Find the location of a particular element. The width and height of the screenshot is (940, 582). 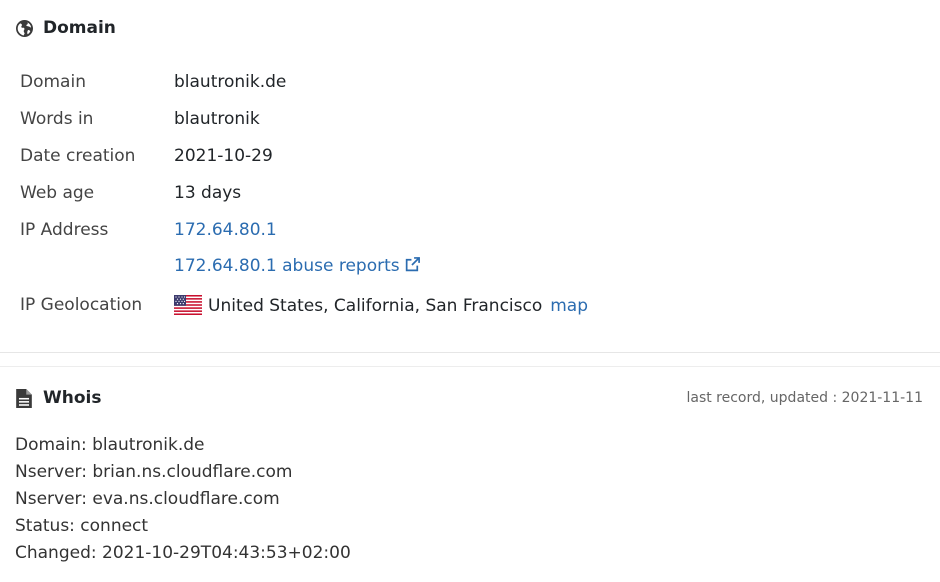

domain-label: Domain is located at coordinates (53, 81).